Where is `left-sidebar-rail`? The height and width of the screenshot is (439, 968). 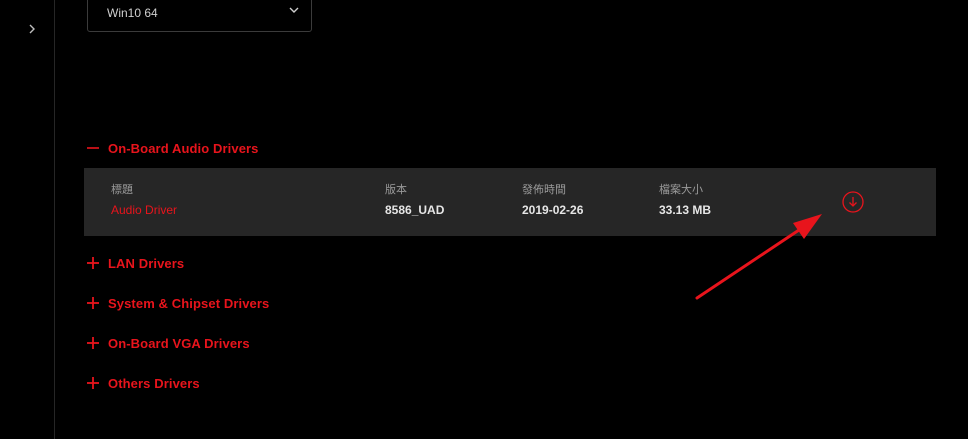
left-sidebar-rail is located at coordinates (27, 219).